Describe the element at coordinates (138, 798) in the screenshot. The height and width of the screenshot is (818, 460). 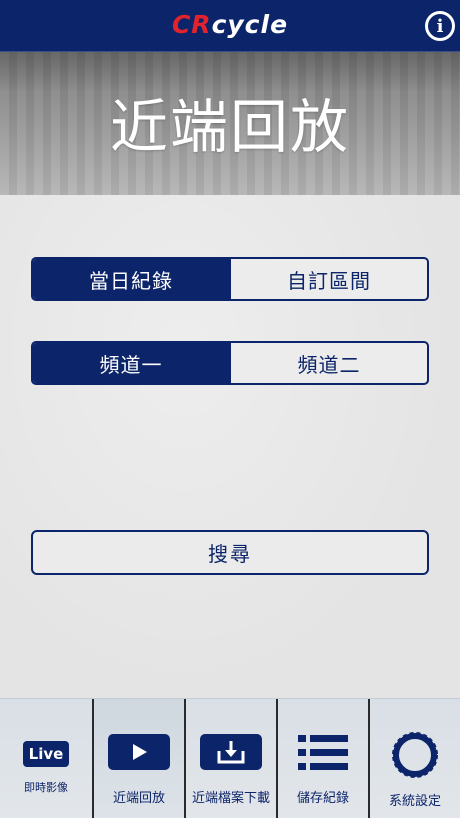
I see `tab-label: 近端回放` at that location.